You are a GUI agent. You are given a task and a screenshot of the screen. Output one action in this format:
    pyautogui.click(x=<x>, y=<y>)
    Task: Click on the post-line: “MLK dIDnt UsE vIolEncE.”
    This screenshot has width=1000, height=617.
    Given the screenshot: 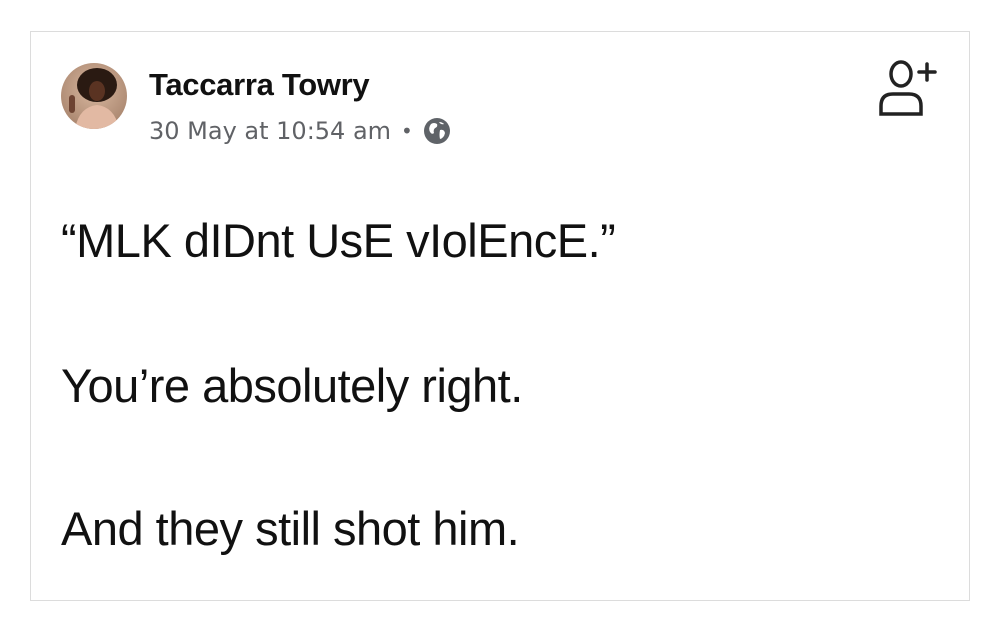 What is the action you would take?
    pyautogui.click(x=338, y=240)
    